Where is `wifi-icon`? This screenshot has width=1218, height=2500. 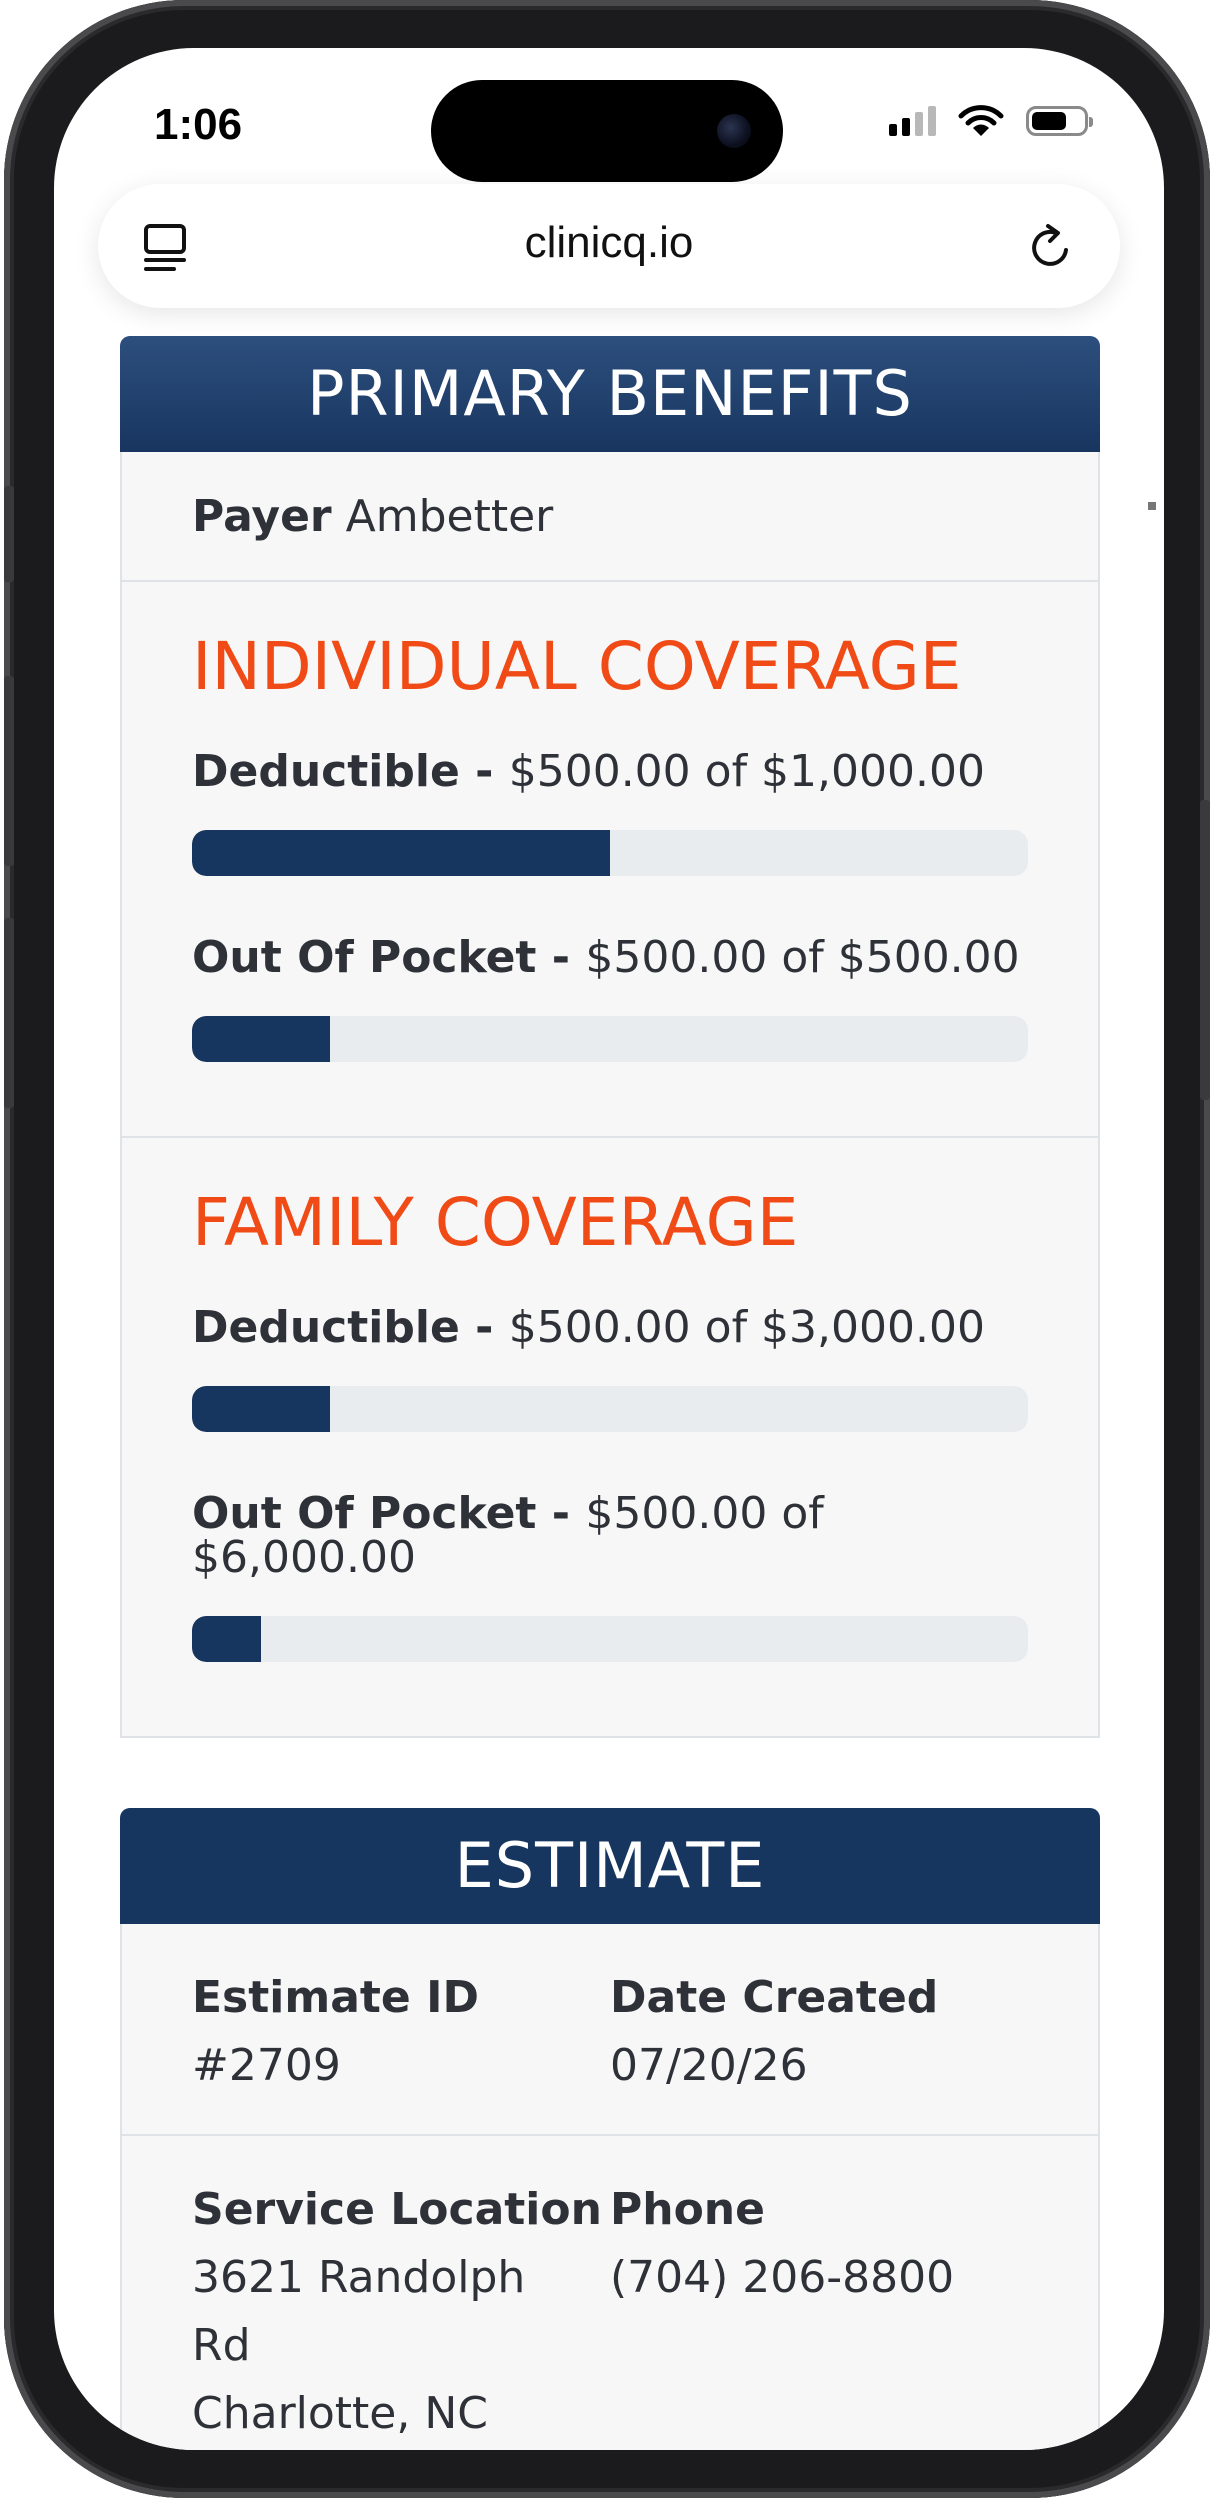
wifi-icon is located at coordinates (981, 120).